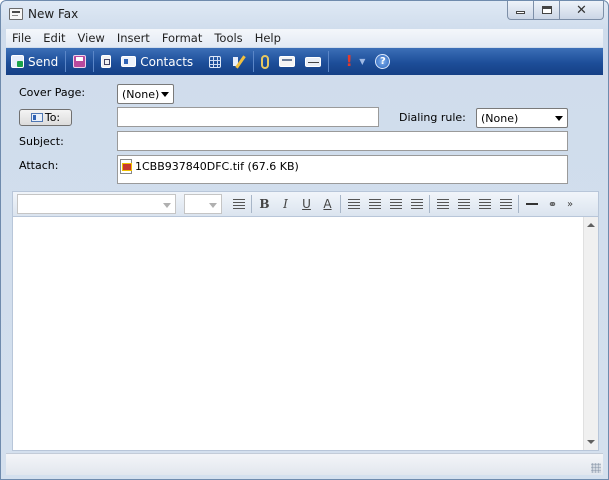 This screenshot has width=609, height=480. I want to click on paragraph-style-button, so click(238, 204).